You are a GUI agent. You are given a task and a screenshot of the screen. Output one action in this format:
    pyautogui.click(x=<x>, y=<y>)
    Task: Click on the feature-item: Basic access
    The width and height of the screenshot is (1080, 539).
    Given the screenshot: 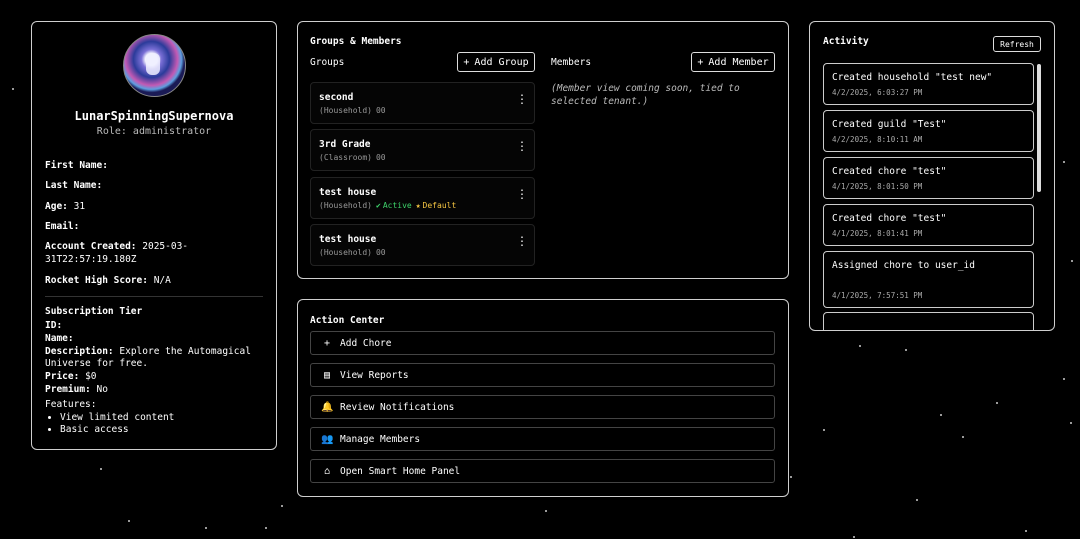 What is the action you would take?
    pyautogui.click(x=162, y=430)
    